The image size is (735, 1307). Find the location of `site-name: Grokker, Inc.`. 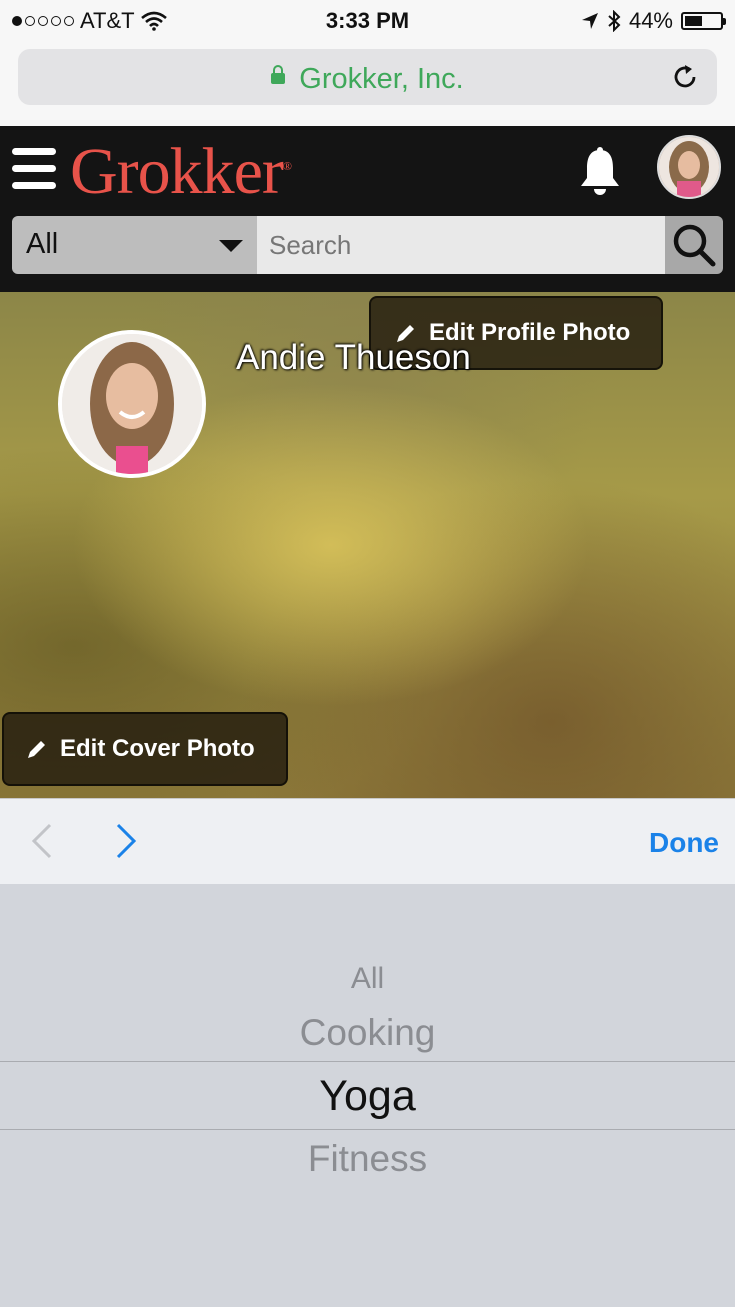

site-name: Grokker, Inc. is located at coordinates (381, 79).